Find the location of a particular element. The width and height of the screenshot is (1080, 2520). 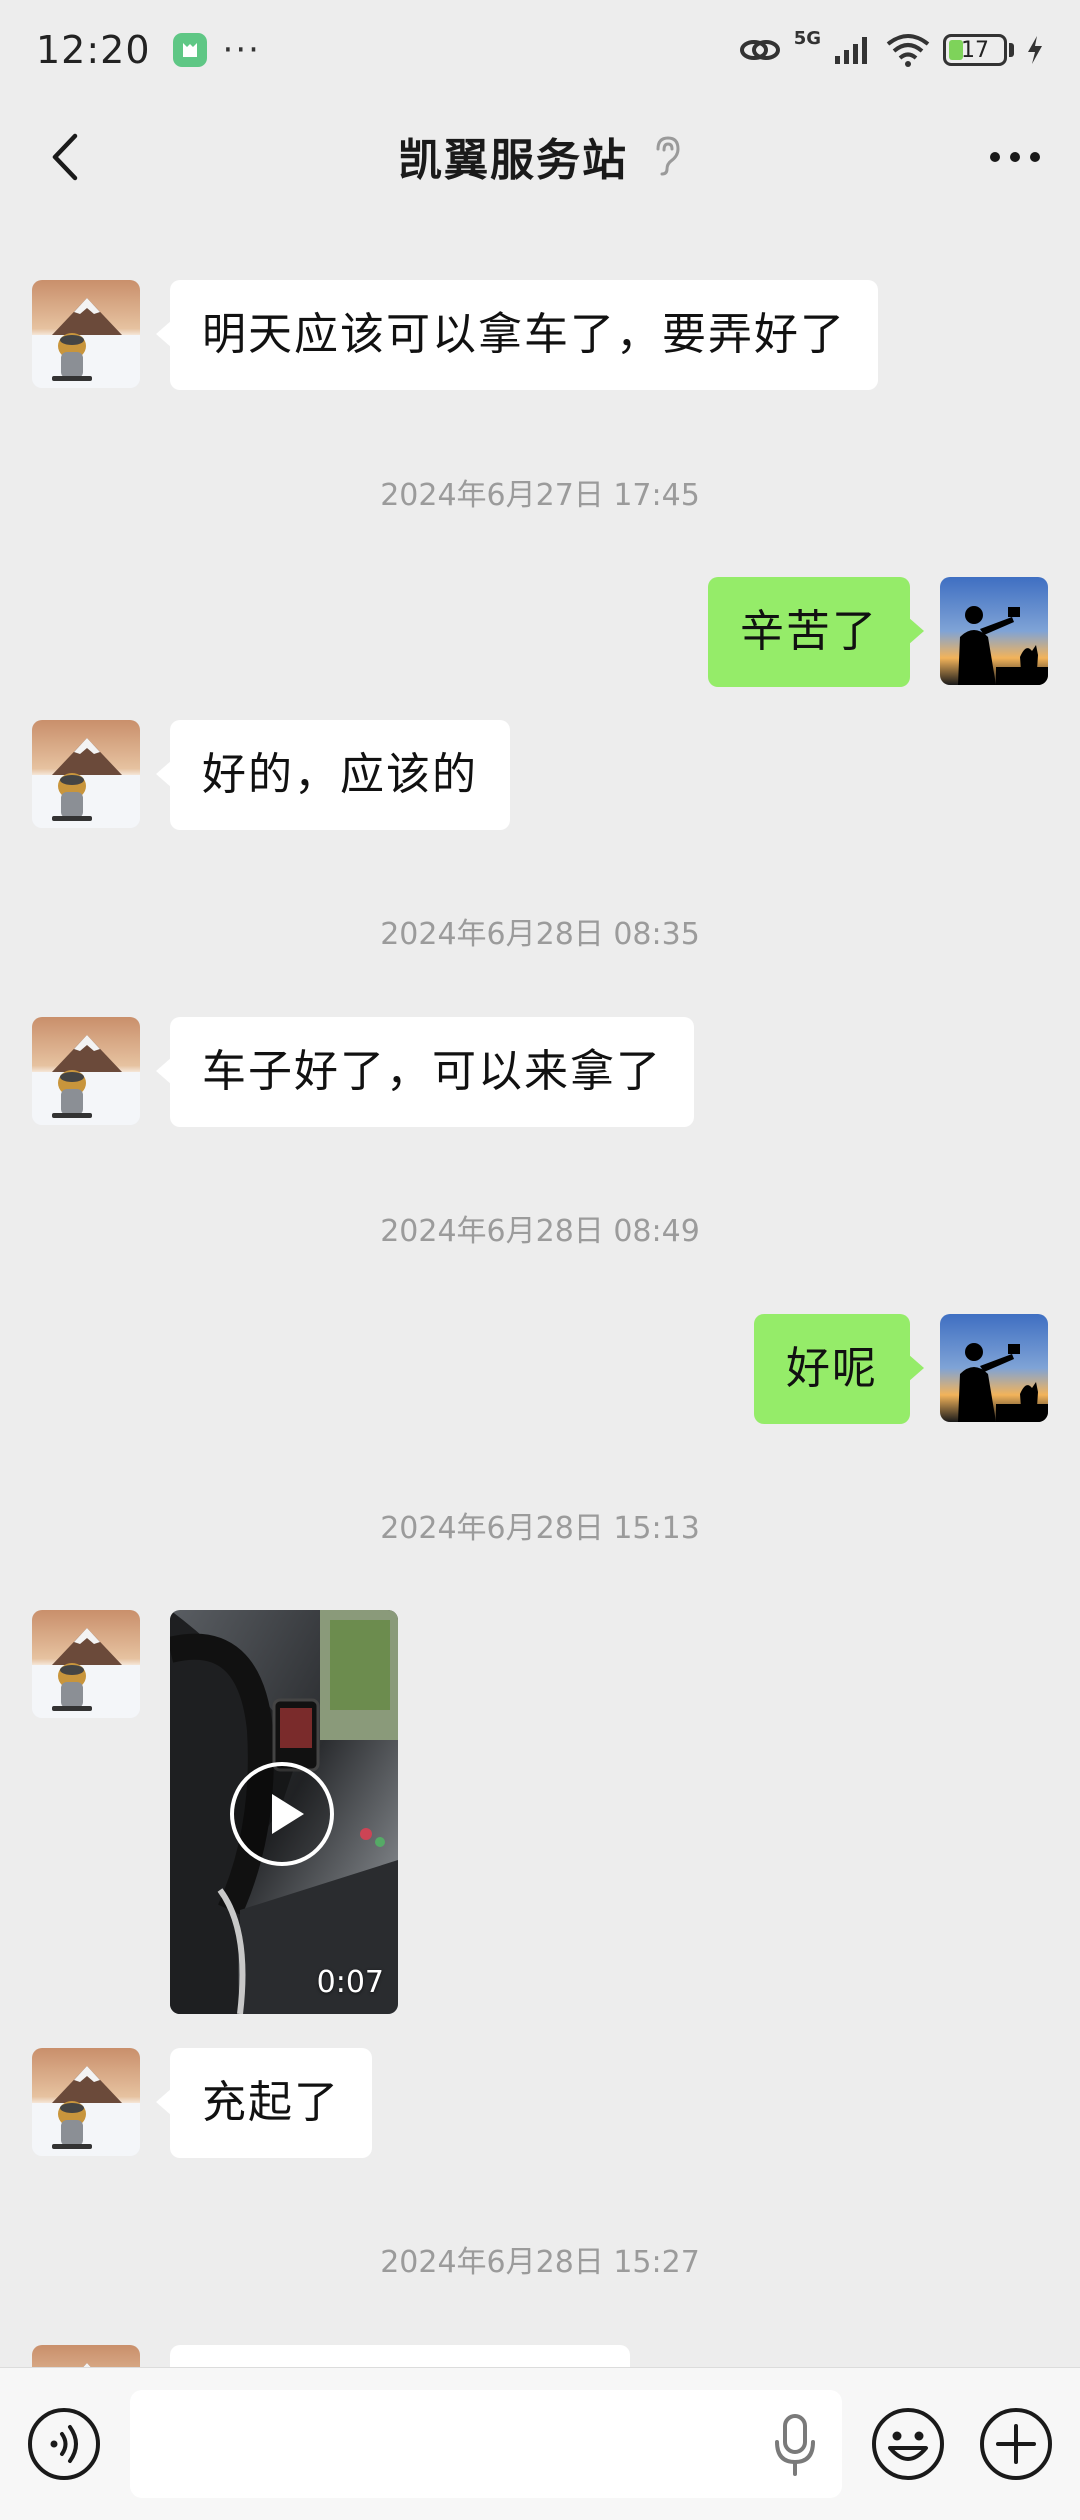

message-bubble: 明天应该可以拿车了，要弄好了 is located at coordinates (517, 335).